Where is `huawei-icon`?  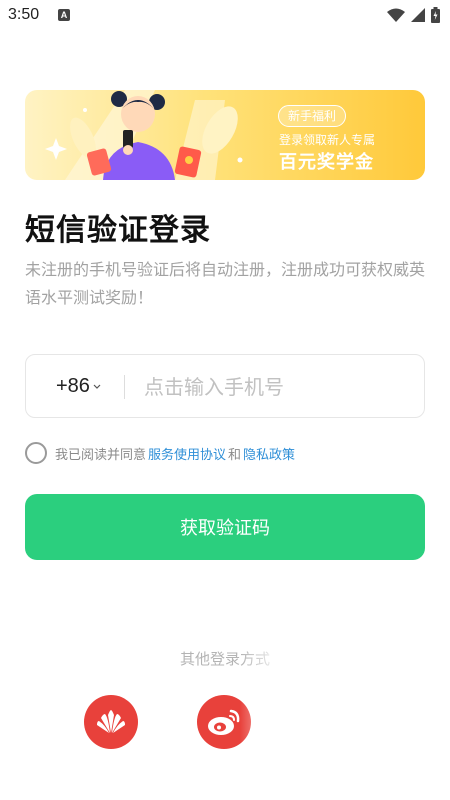
huawei-icon is located at coordinates (111, 721).